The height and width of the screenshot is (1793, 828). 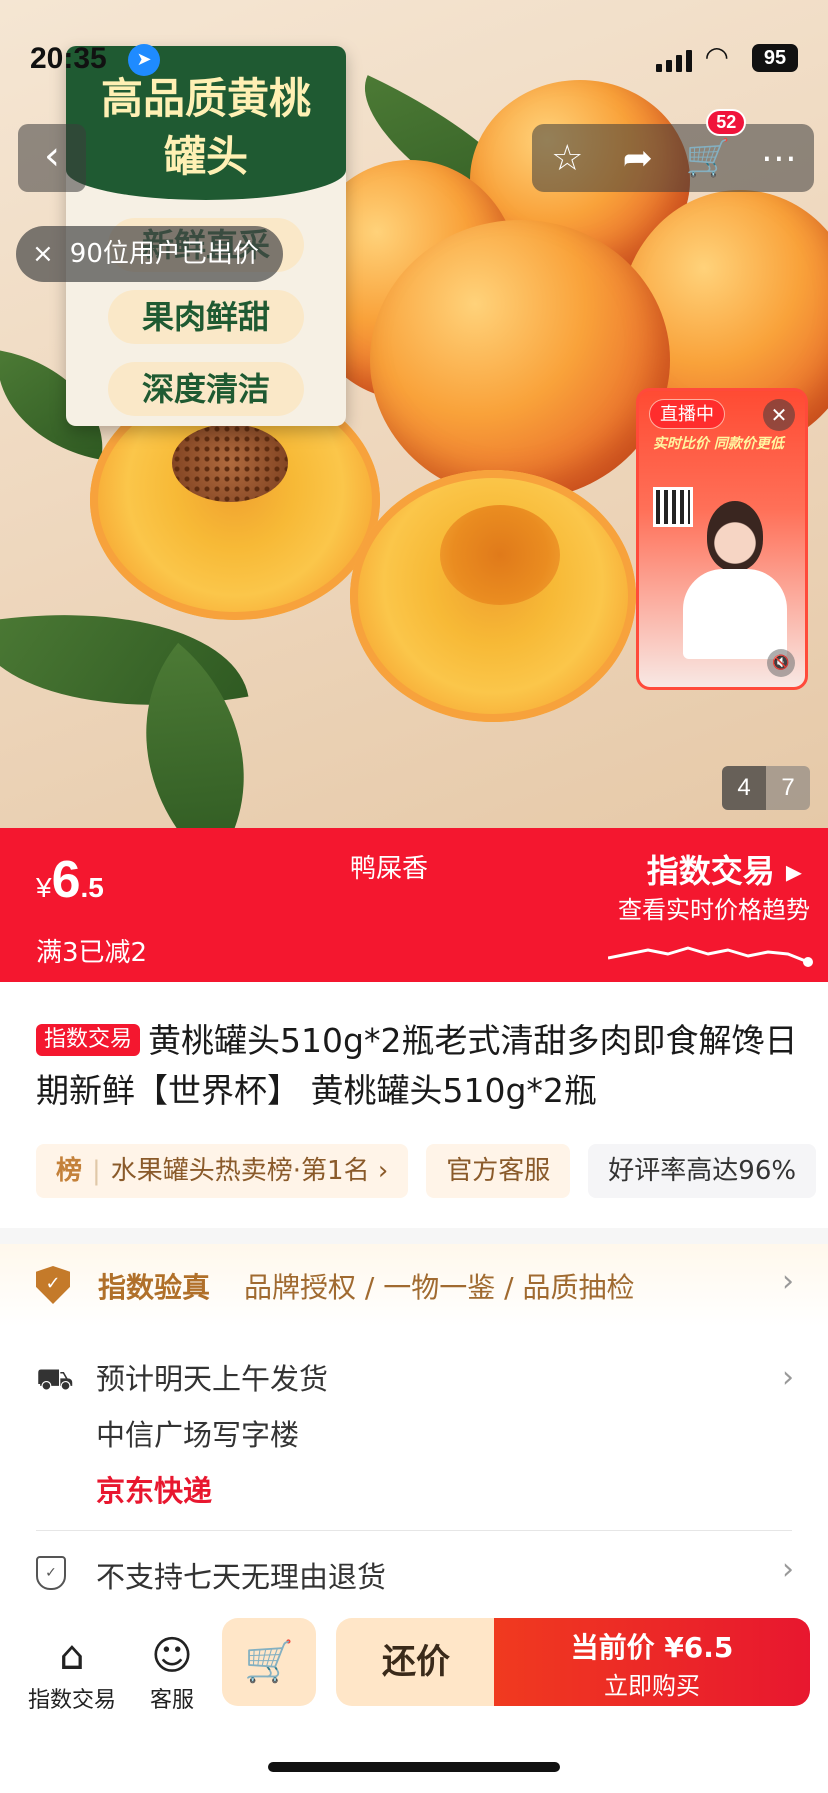 What do you see at coordinates (197, 1433) in the screenshot?
I see `delivery-address: 中信广场写字楼` at bounding box center [197, 1433].